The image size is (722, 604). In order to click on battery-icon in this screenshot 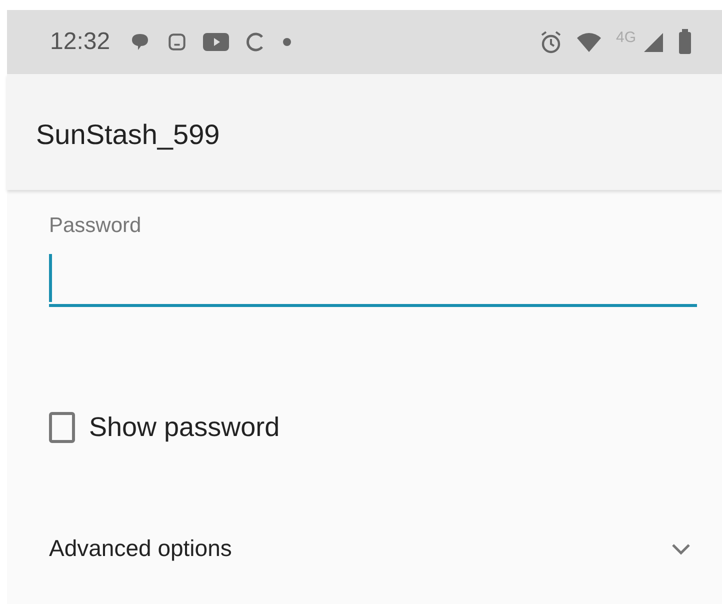, I will do `click(685, 42)`.